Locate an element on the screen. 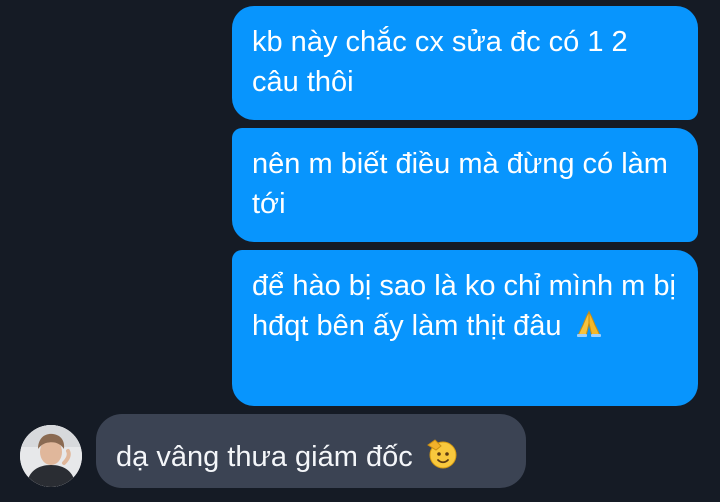 This screenshot has height=502, width=720. saluting-face-icon is located at coordinates (442, 458).